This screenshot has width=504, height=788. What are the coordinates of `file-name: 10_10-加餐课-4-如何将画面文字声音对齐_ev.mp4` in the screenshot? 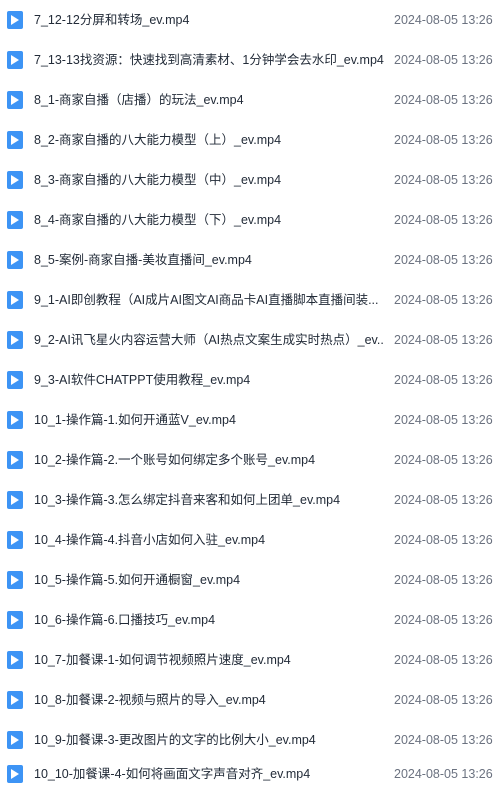 It's located at (172, 774).